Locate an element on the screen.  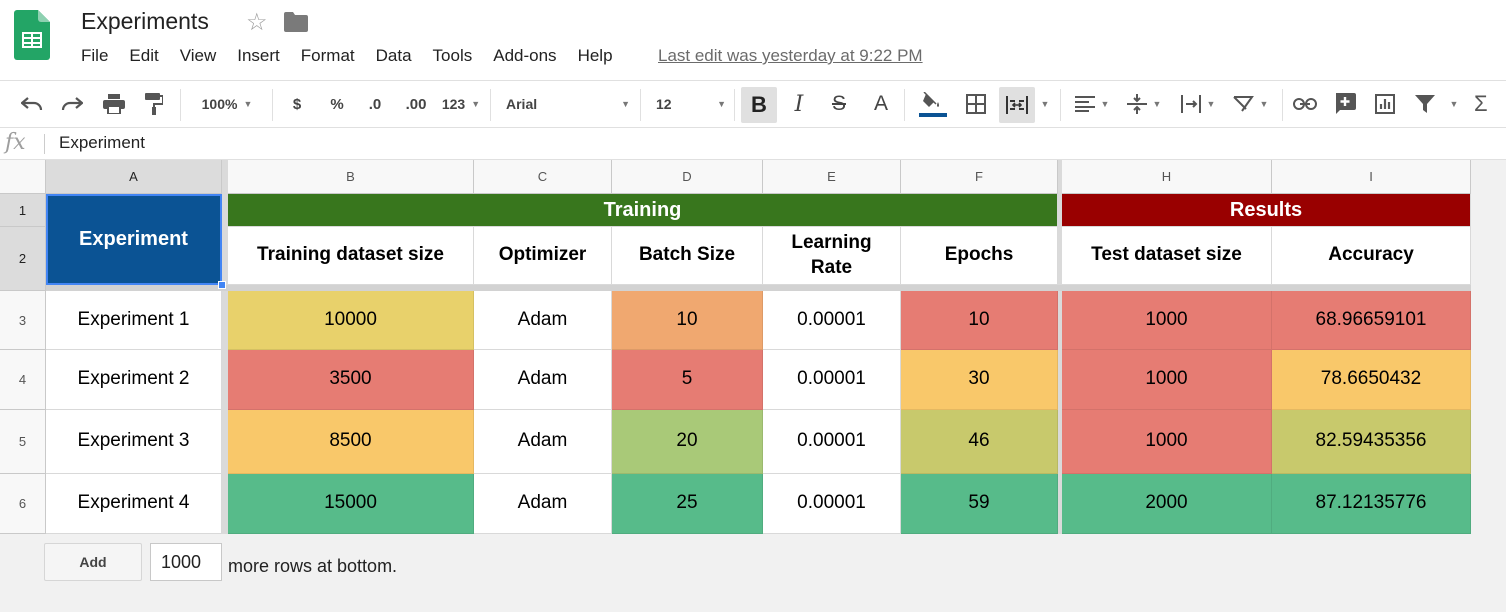
header-epochs: Epochs is located at coordinates (979, 256).